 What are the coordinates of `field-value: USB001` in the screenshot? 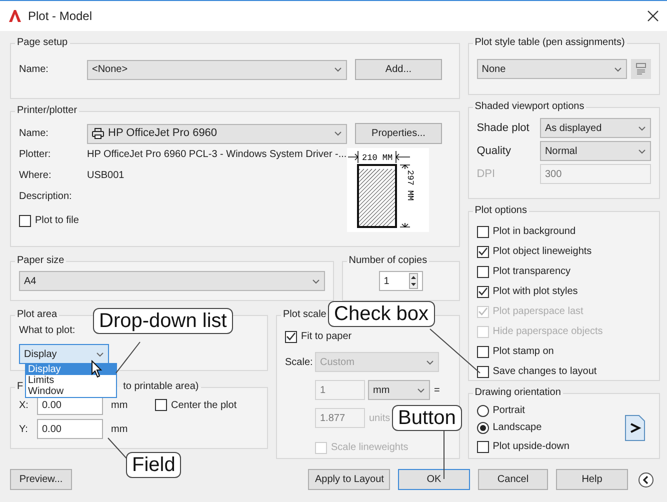 It's located at (105, 176).